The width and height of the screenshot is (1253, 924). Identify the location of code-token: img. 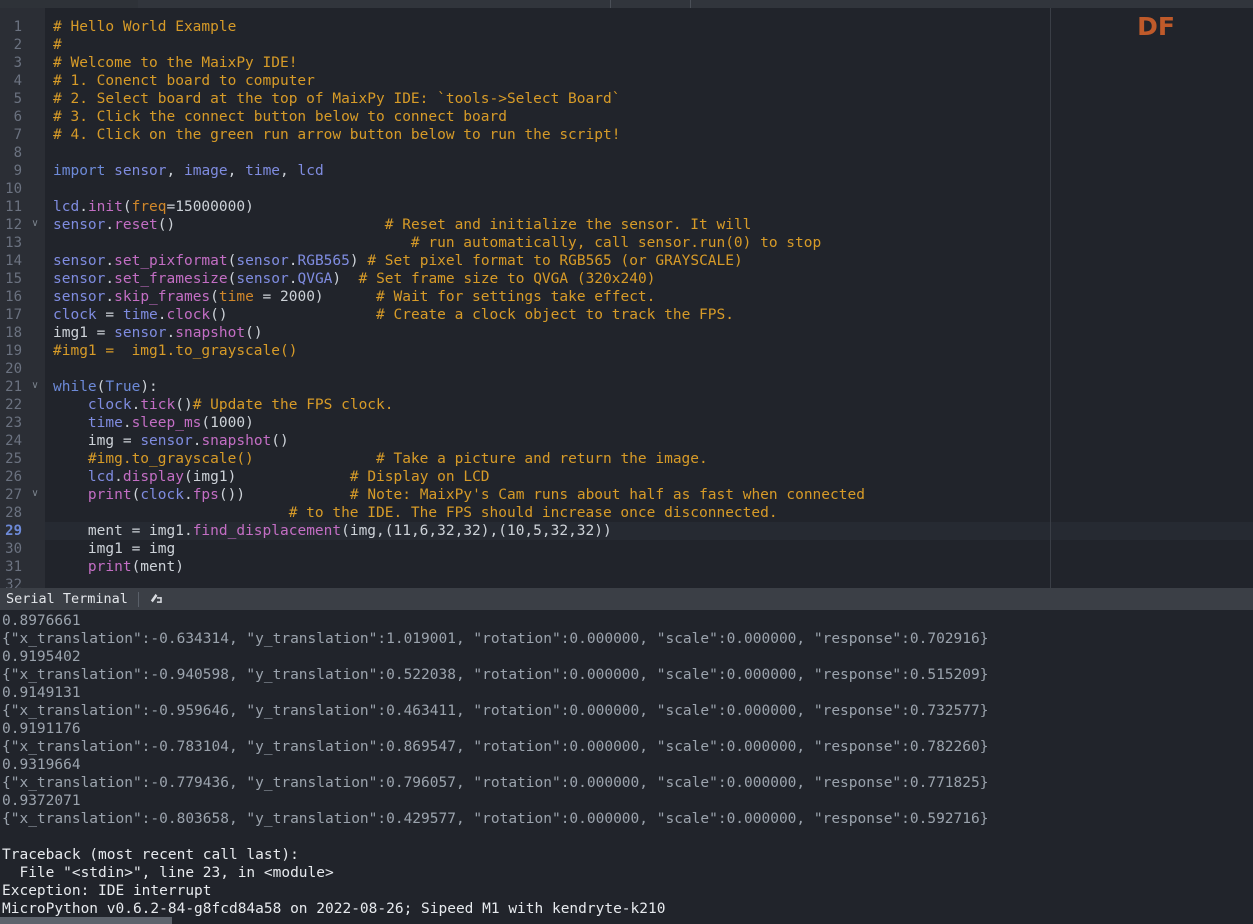
(101, 441).